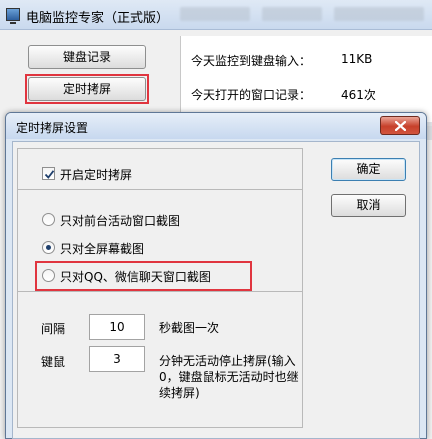 This screenshot has width=432, height=439. What do you see at coordinates (53, 362) in the screenshot?
I see `idle-label: 键鼠` at bounding box center [53, 362].